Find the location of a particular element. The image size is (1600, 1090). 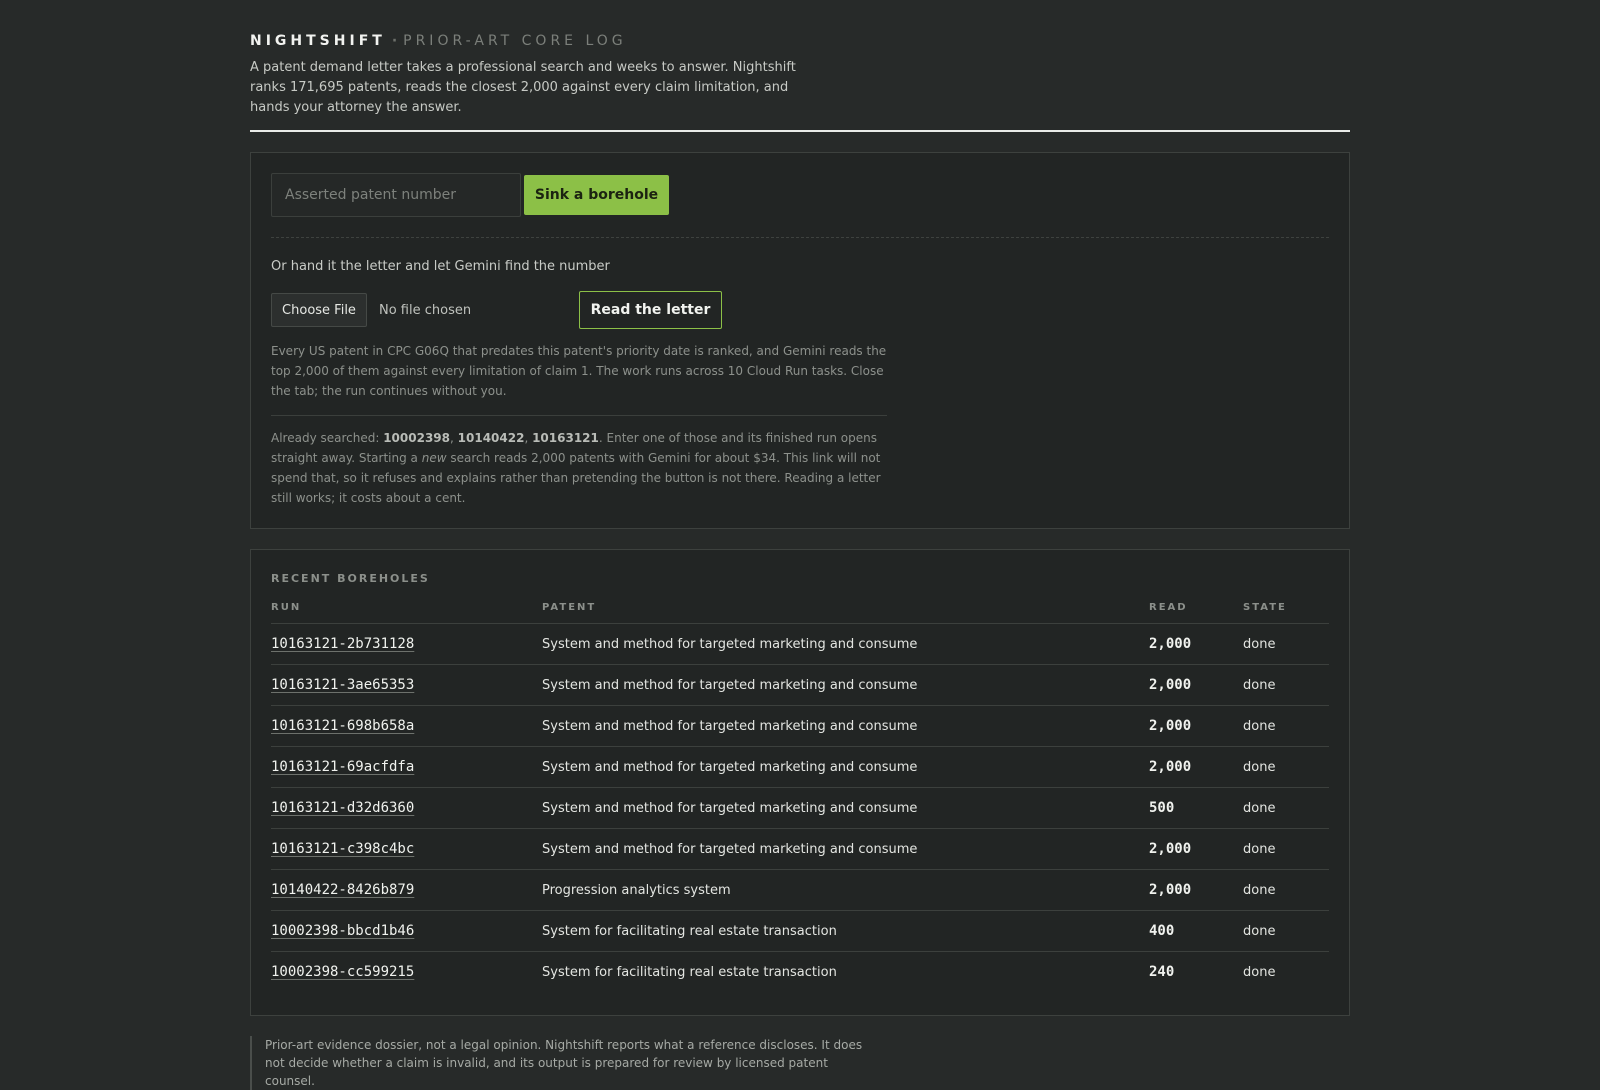

run-id-link: 10002398-cc599215 is located at coordinates (342, 972).